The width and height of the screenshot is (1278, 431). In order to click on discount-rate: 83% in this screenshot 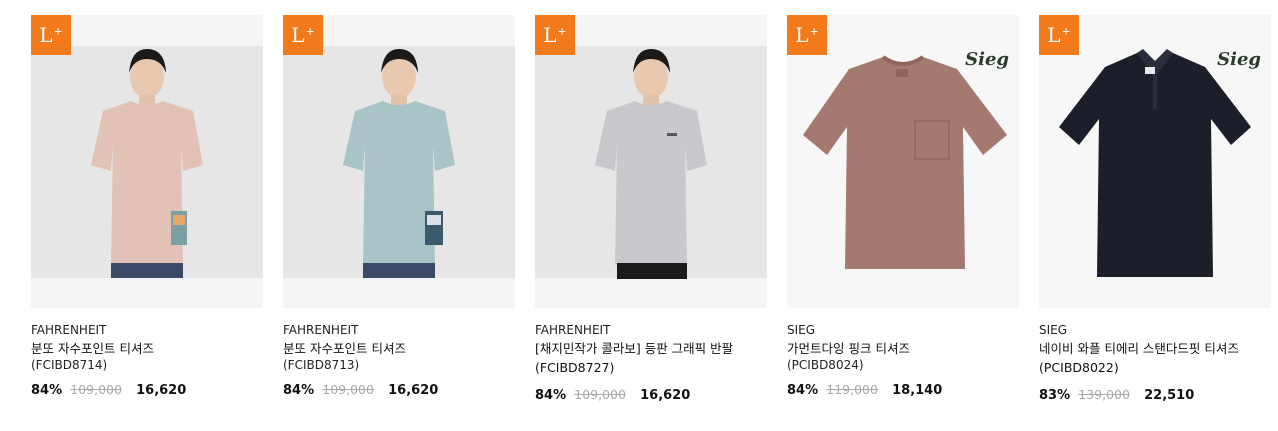, I will do `click(1055, 395)`.